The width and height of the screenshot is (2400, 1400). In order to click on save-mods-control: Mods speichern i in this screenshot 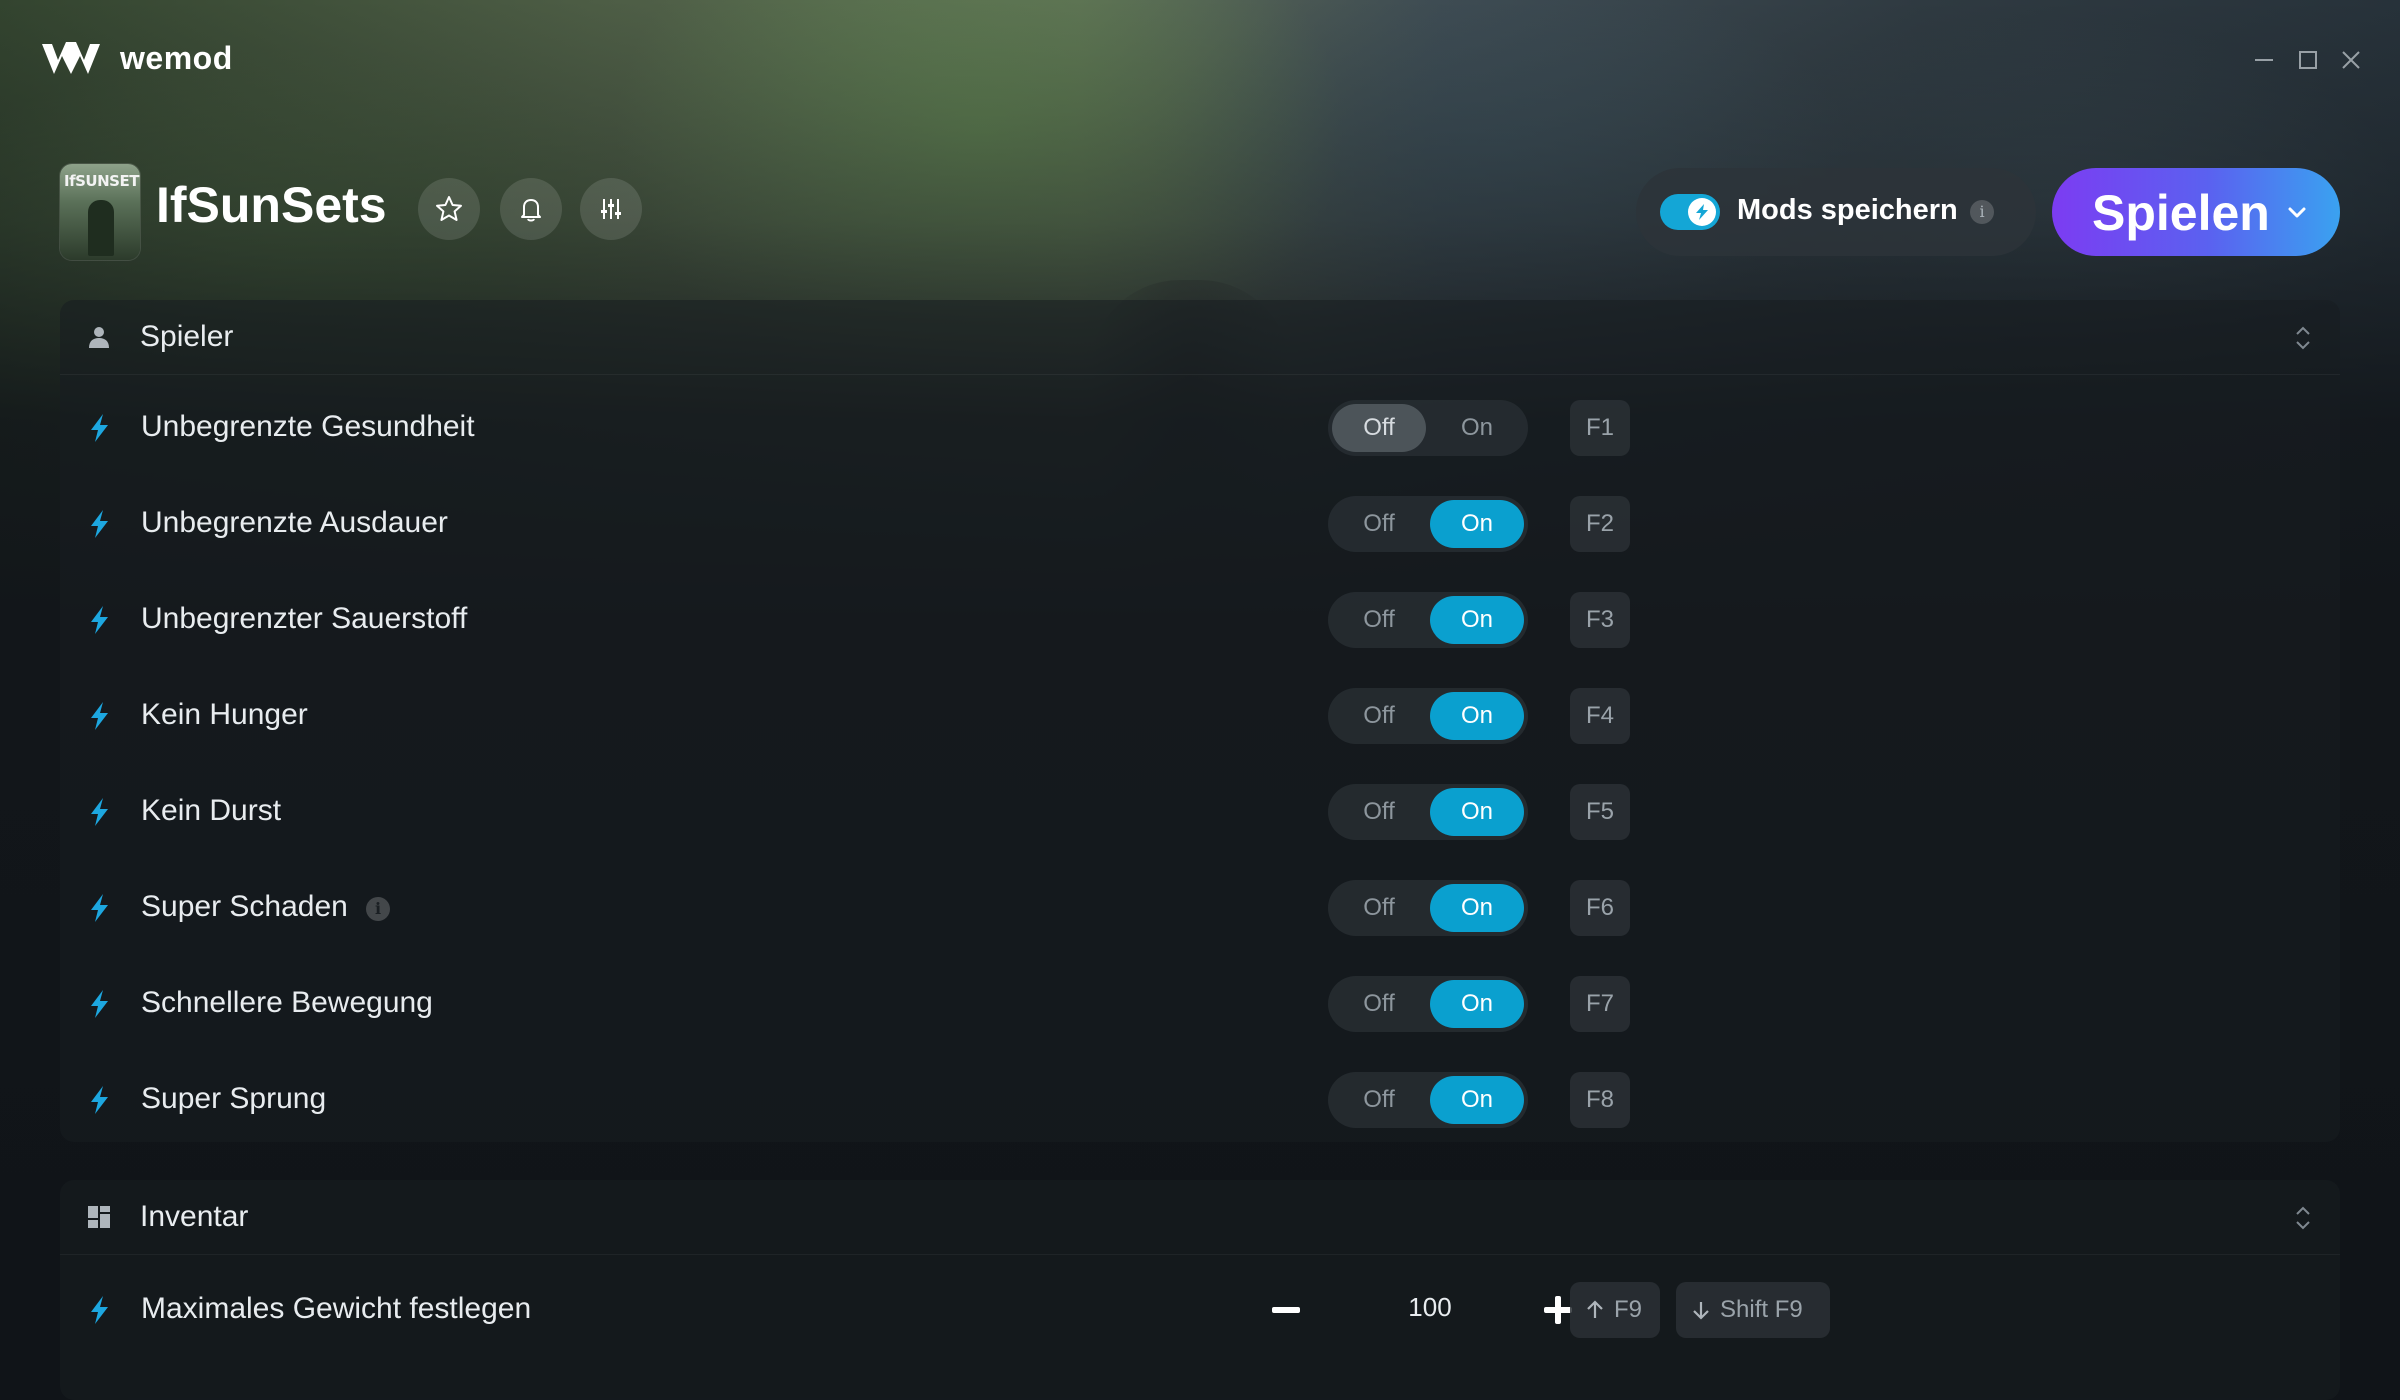, I will do `click(1836, 212)`.